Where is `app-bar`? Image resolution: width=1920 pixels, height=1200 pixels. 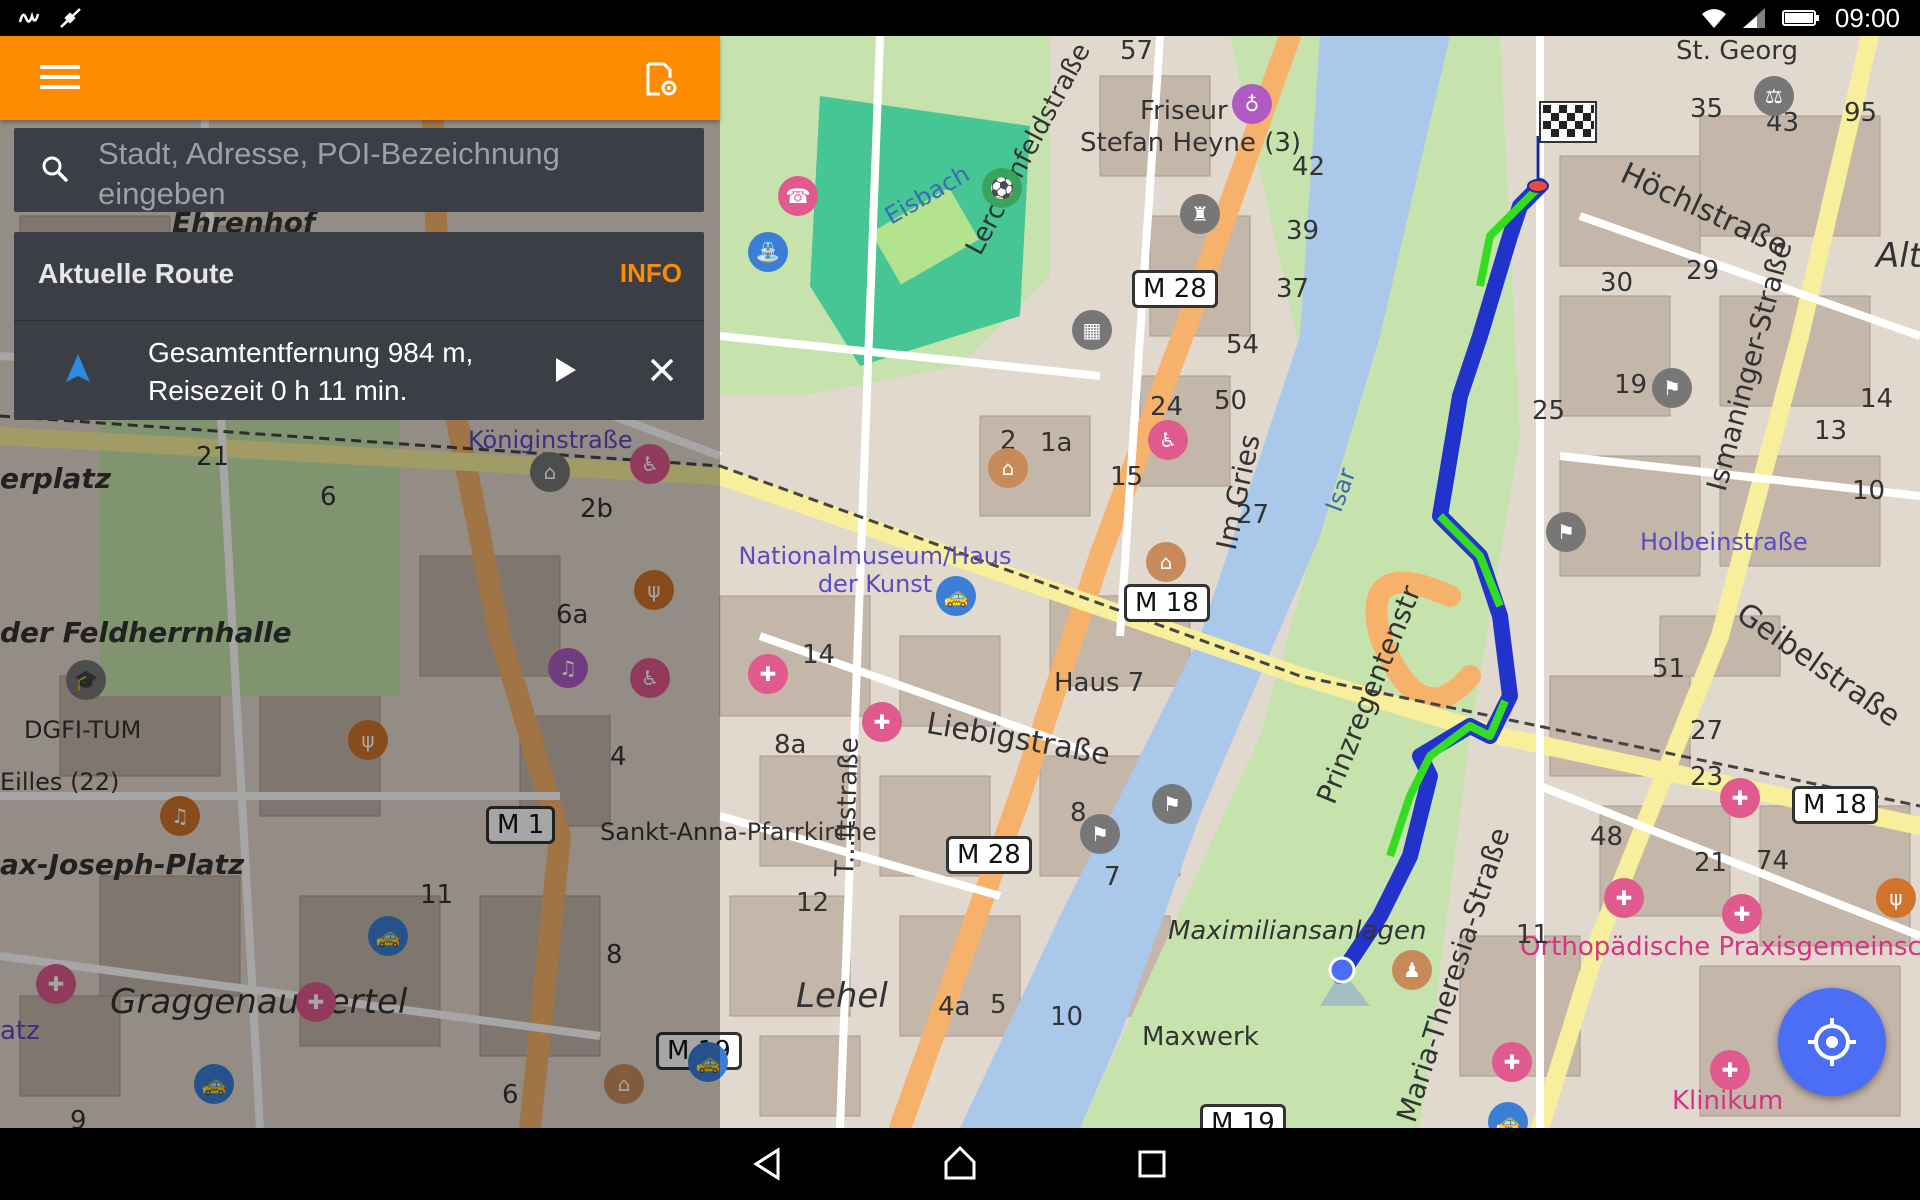
app-bar is located at coordinates (360, 78).